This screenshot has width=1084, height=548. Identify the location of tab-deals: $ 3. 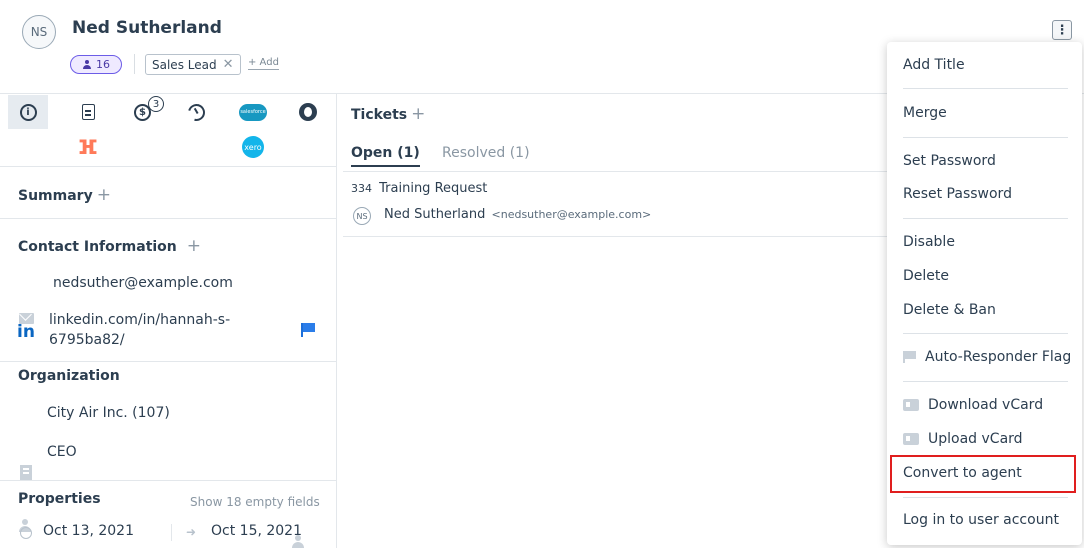
(146, 112).